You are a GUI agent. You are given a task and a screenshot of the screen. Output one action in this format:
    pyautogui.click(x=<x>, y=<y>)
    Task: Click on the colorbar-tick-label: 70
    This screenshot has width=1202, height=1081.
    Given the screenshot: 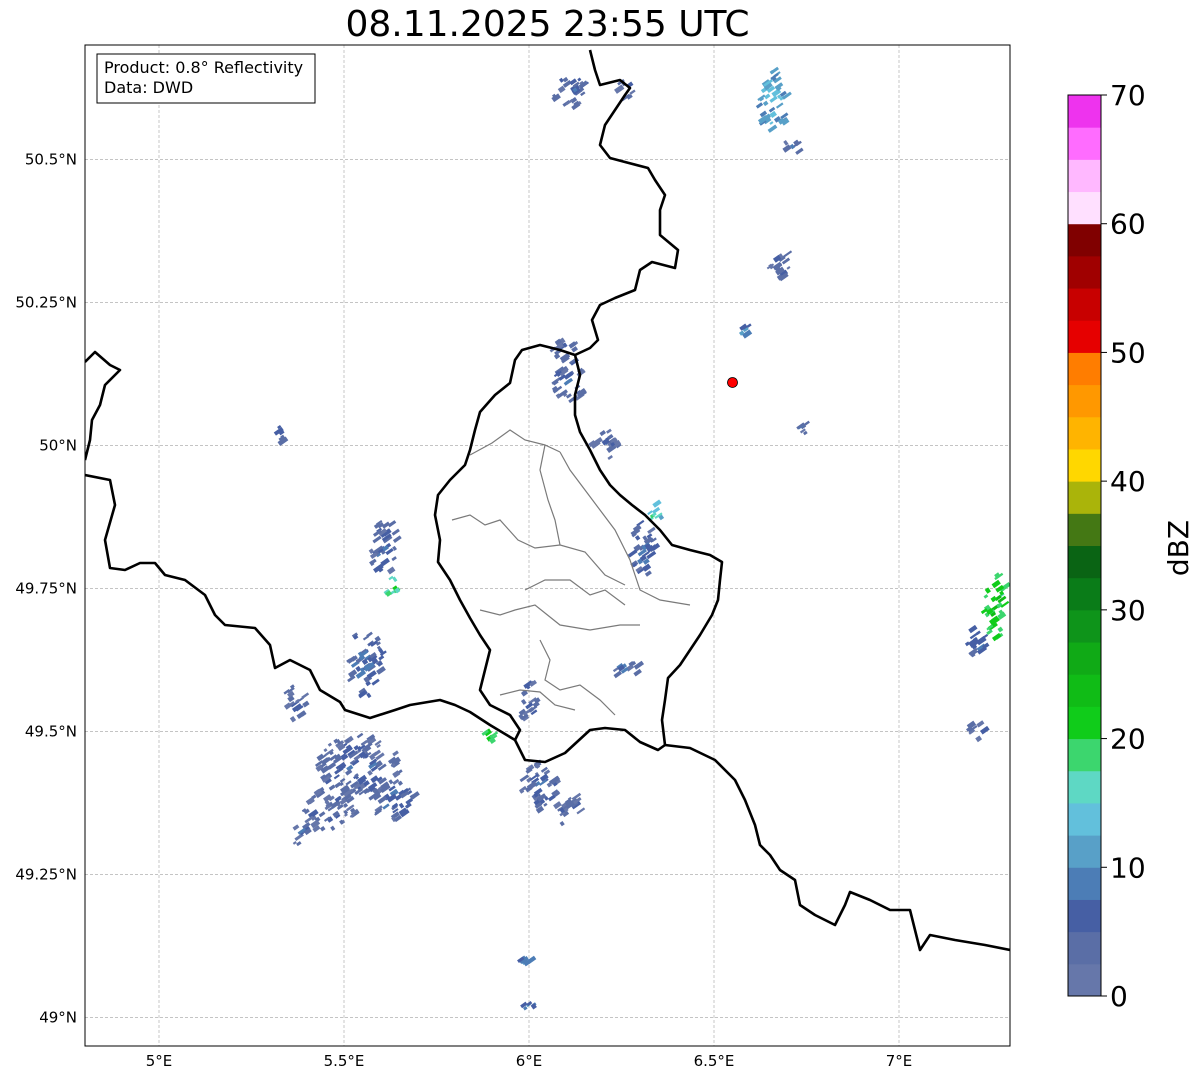 What is the action you would take?
    pyautogui.click(x=1128, y=95)
    